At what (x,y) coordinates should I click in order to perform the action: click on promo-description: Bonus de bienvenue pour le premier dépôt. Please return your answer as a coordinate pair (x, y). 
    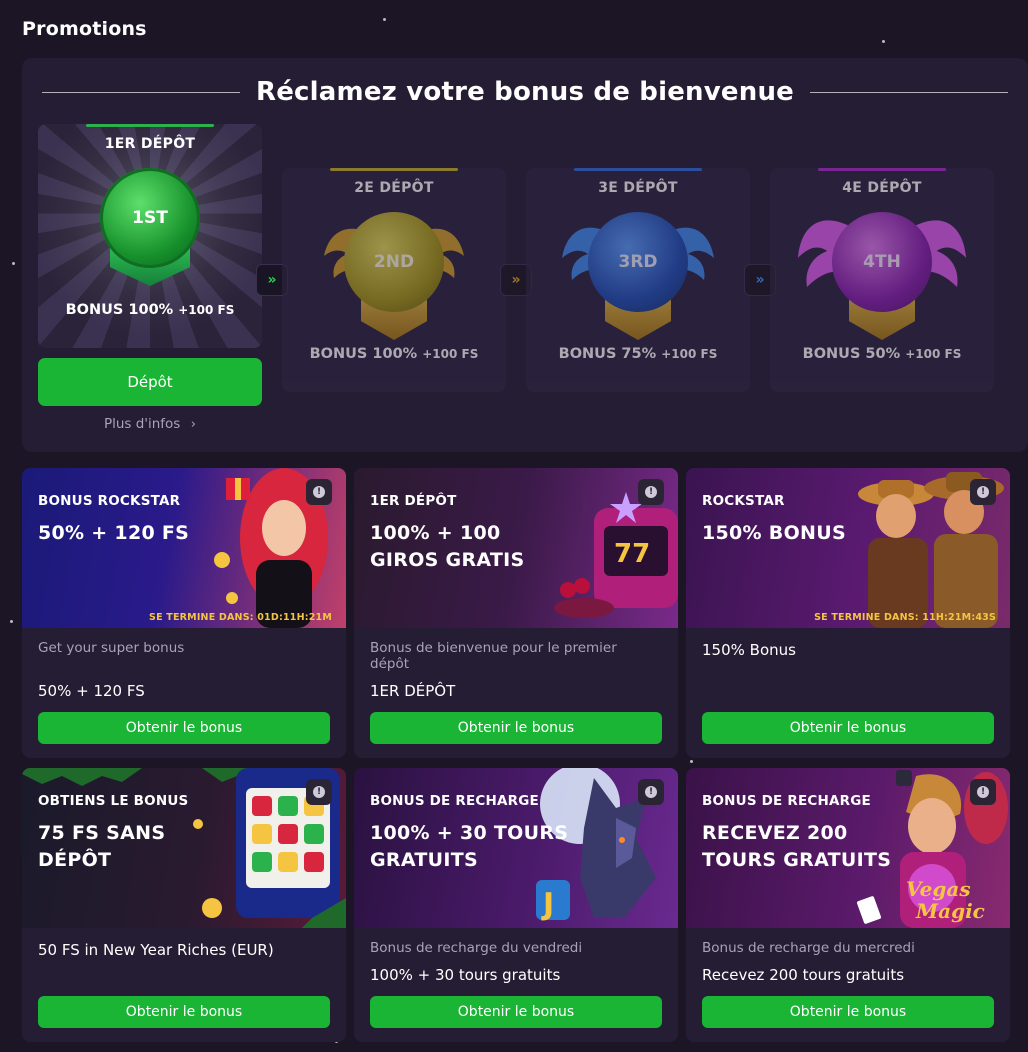
    Looking at the image, I should click on (493, 656).